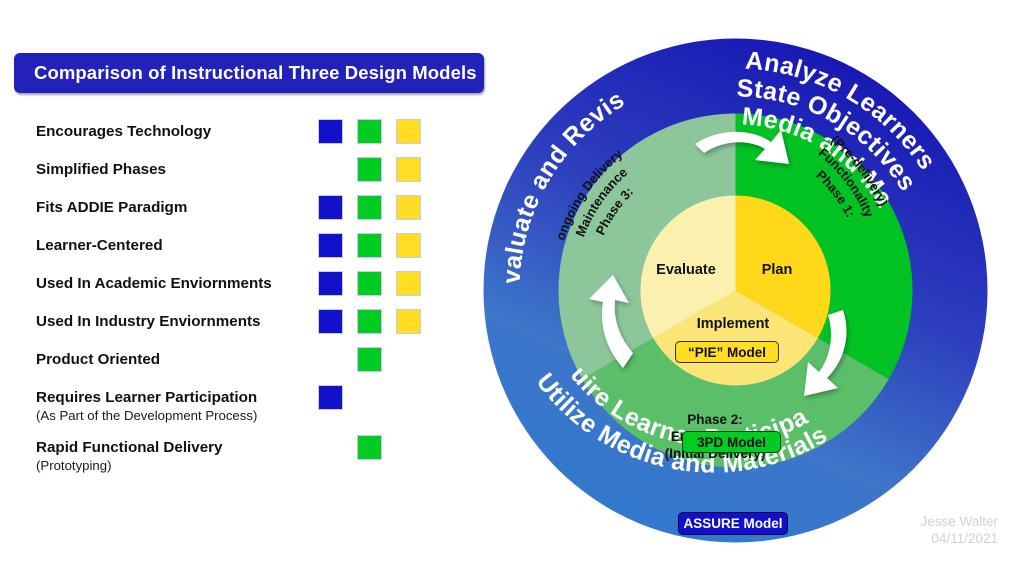  I want to click on badge-3pd-model: 3PD Model, so click(731, 442).